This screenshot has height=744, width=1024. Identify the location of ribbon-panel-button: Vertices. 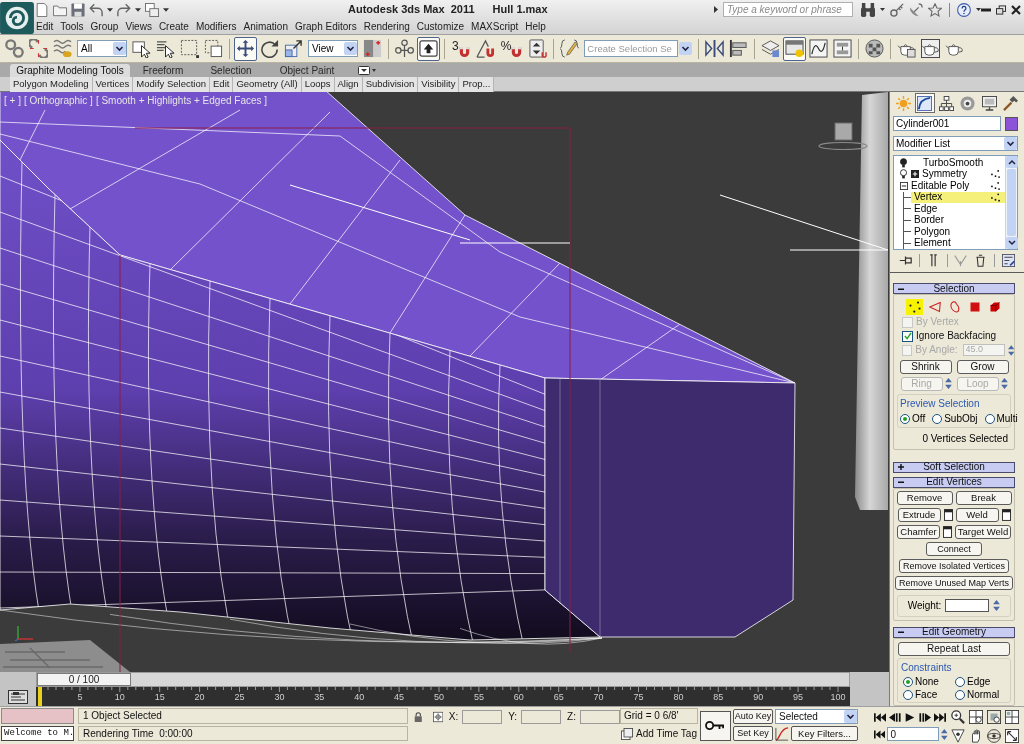
(113, 84).